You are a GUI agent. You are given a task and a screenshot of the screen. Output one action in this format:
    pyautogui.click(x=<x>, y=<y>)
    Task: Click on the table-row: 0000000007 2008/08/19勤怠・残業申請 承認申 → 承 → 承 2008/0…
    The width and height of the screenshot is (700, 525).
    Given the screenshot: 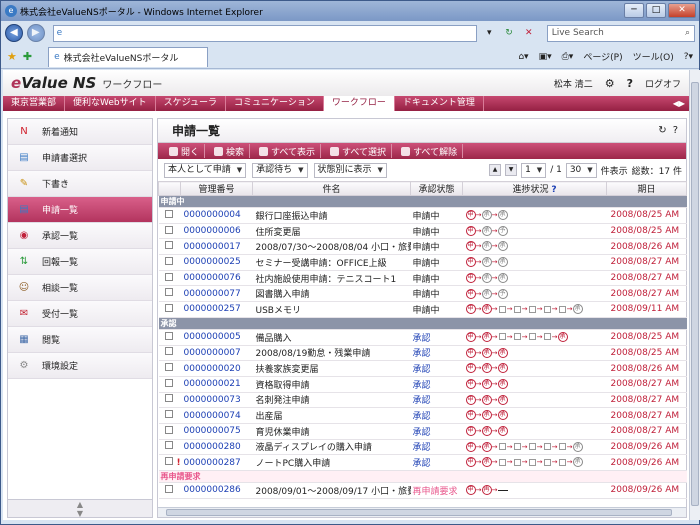 What is the action you would take?
    pyautogui.click(x=422, y=353)
    